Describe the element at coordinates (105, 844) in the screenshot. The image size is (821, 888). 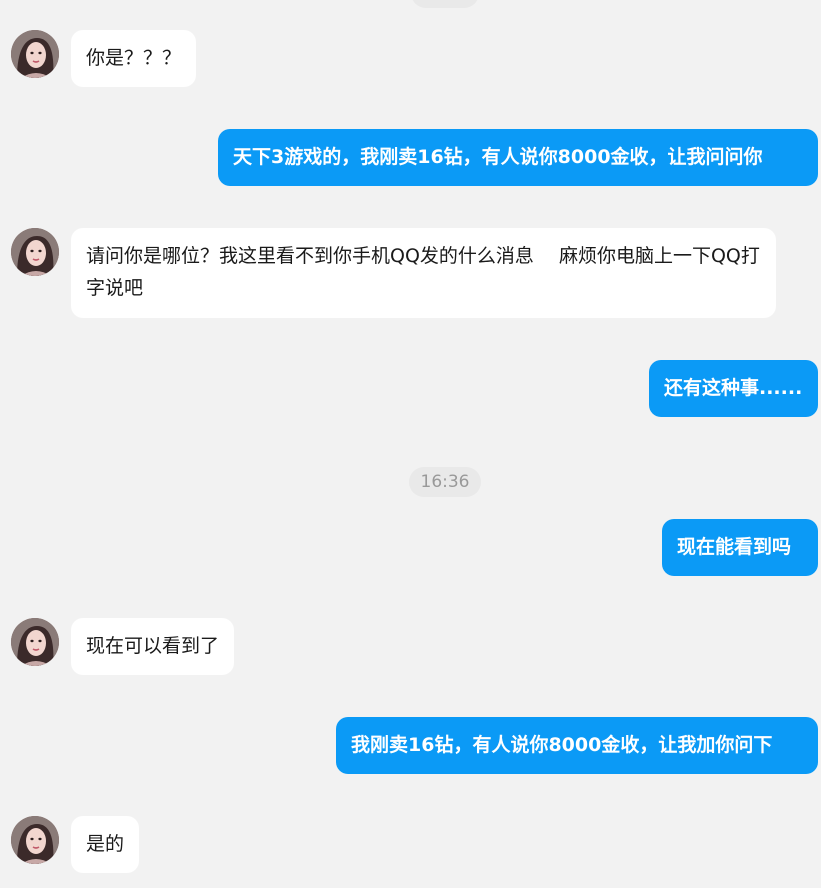
I see `incoming-message-bubble: 是的` at that location.